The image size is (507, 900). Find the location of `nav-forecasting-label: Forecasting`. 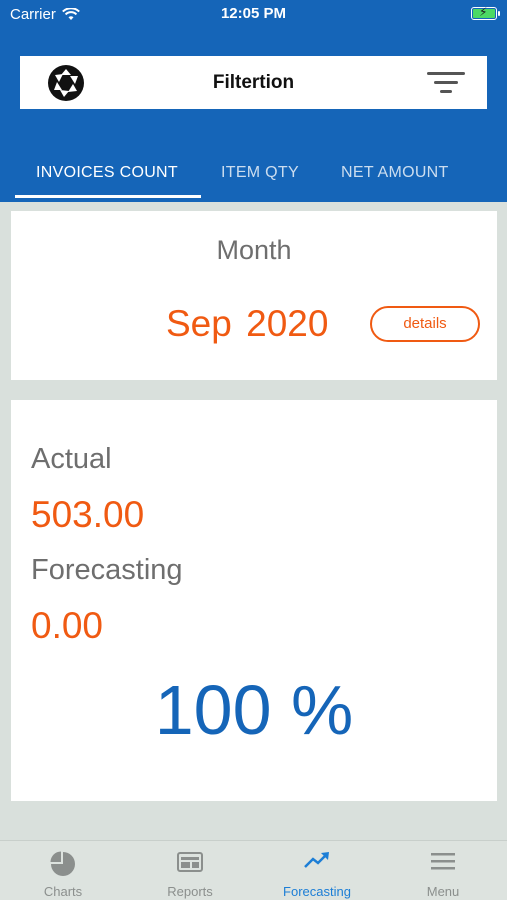

nav-forecasting-label: Forecasting is located at coordinates (317, 891).